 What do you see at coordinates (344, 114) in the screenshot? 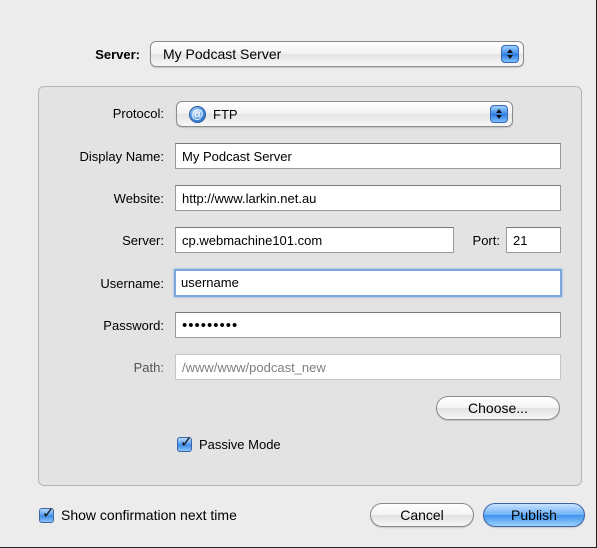
I see `protocol-select: @ FTP` at bounding box center [344, 114].